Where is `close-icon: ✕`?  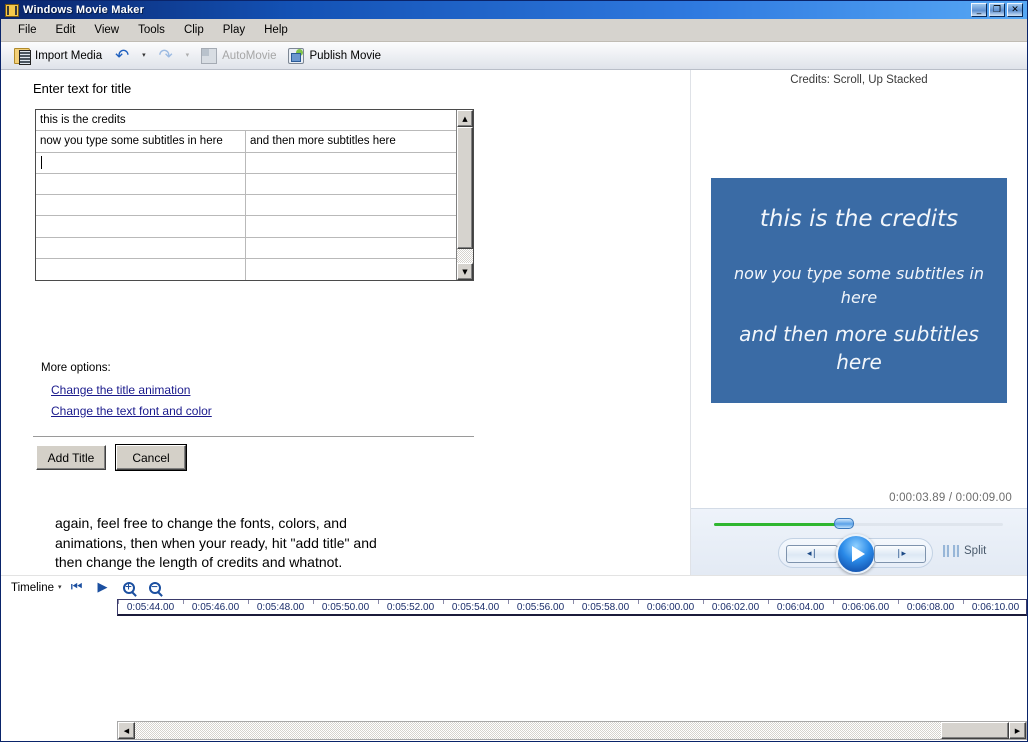 close-icon: ✕ is located at coordinates (1015, 9).